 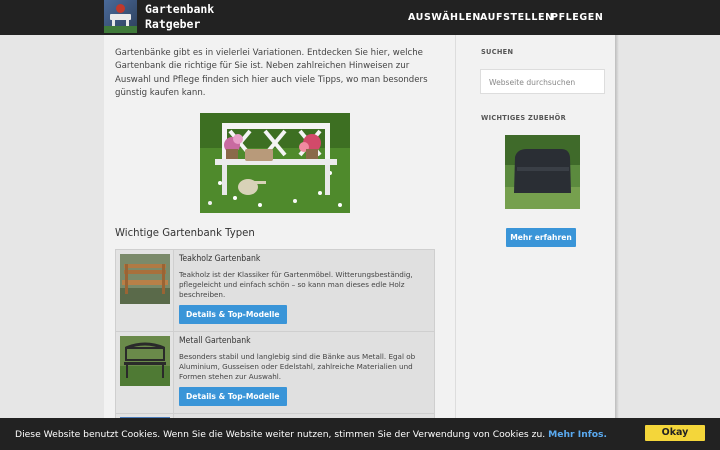 I want to click on details-button-metal: Details & Top-Modelle, so click(x=233, y=396).